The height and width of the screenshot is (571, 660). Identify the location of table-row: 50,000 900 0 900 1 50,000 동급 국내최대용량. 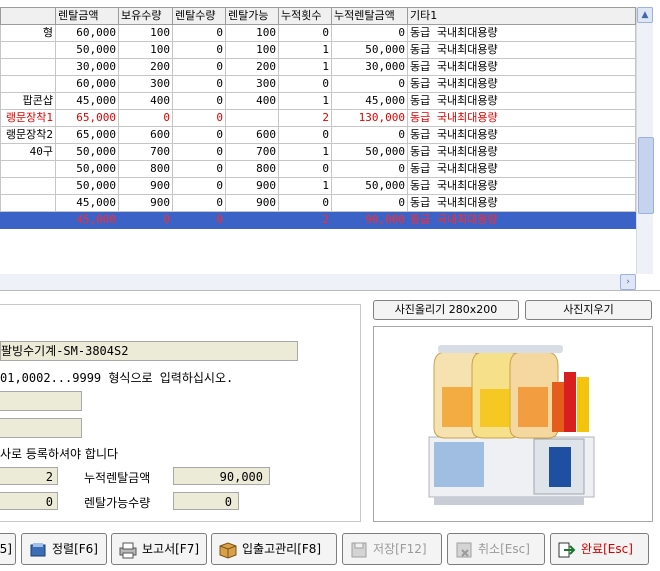
(318, 186).